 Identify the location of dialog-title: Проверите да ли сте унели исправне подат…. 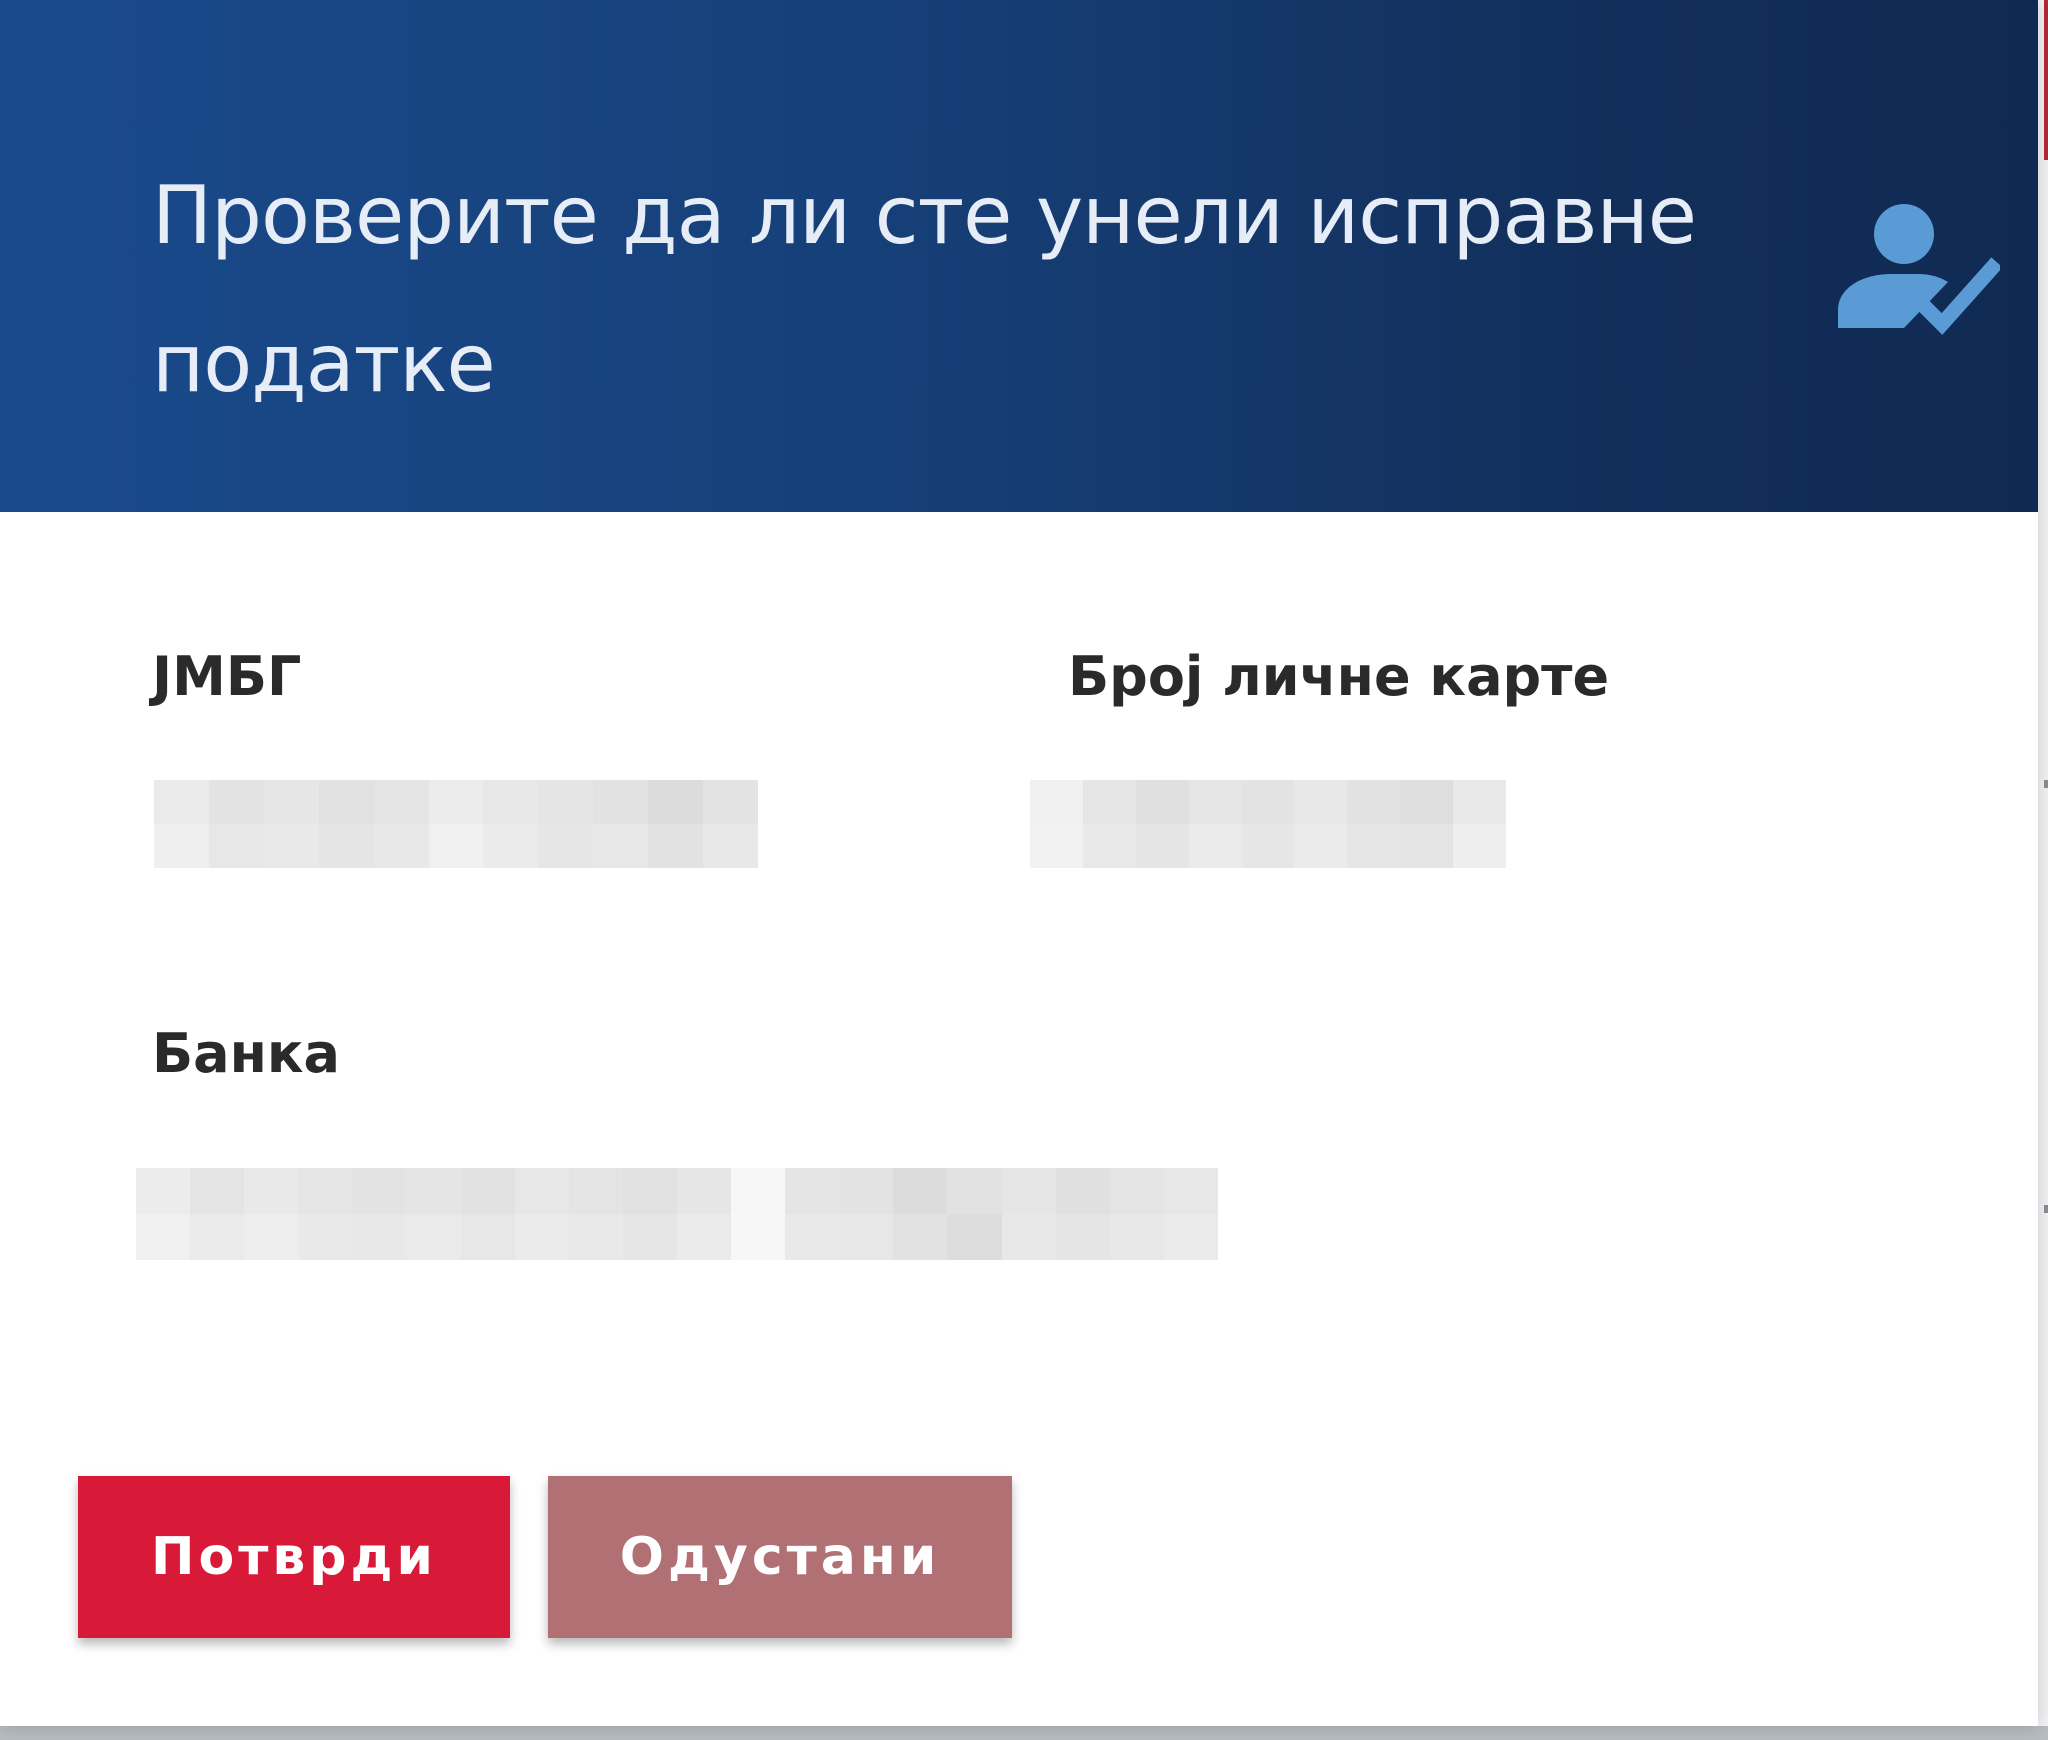
(924, 289).